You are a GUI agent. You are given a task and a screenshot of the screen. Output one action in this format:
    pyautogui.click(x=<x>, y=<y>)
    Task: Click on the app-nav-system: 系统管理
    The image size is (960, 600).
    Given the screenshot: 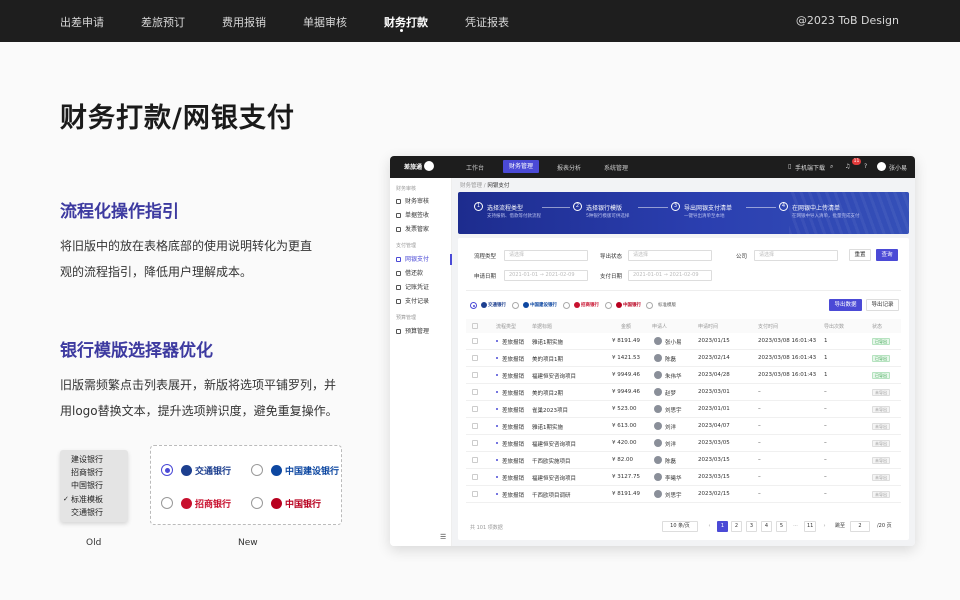 What is the action you would take?
    pyautogui.click(x=616, y=167)
    